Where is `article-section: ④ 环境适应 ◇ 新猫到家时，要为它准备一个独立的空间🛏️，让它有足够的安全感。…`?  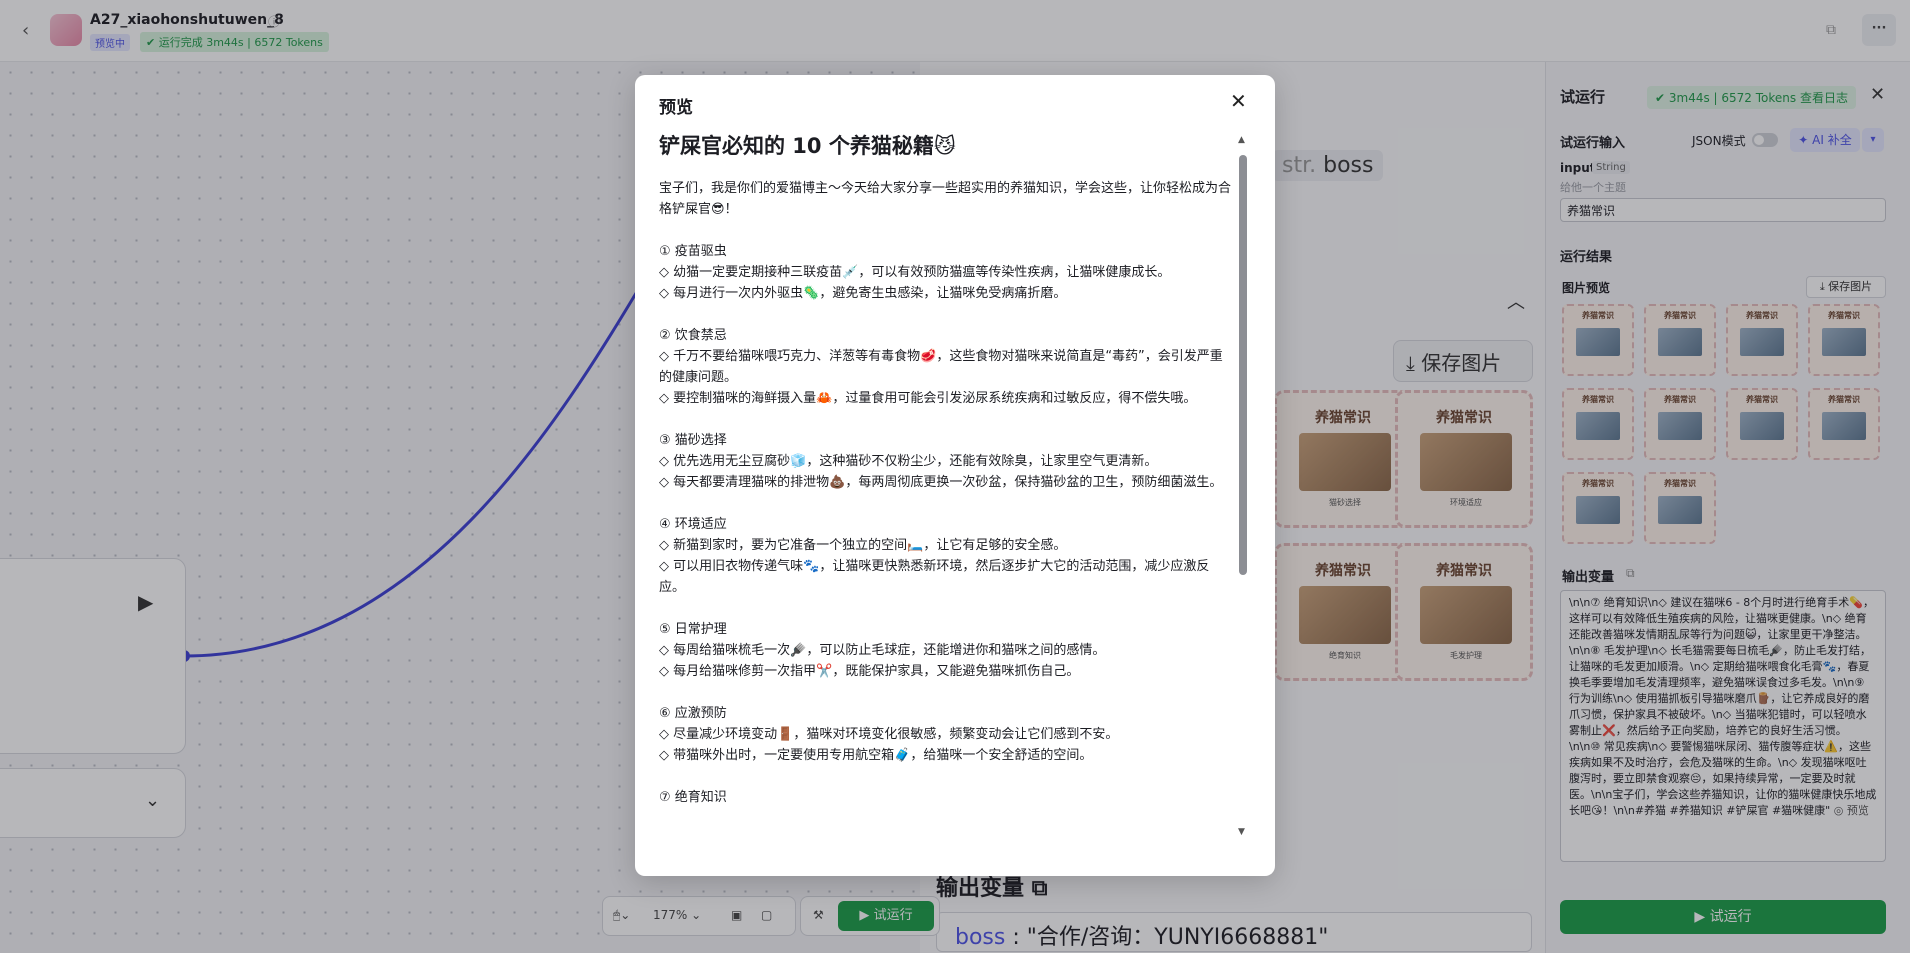 article-section: ④ 环境适应 ◇ 新猫到家时，要为它准备一个独立的空间🛏️，让它有足够的安全感。… is located at coordinates (945, 556).